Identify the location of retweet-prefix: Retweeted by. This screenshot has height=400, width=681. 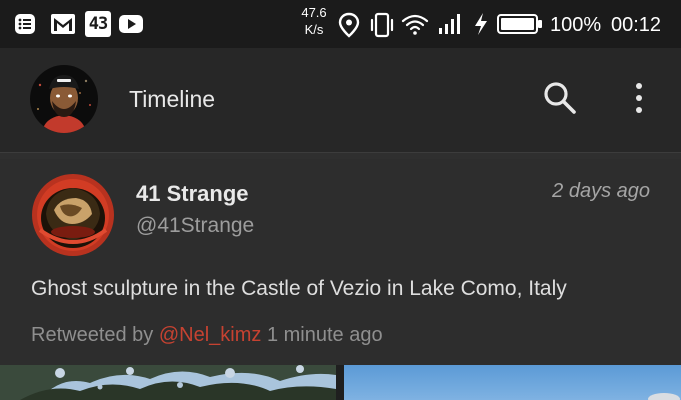
(92, 335).